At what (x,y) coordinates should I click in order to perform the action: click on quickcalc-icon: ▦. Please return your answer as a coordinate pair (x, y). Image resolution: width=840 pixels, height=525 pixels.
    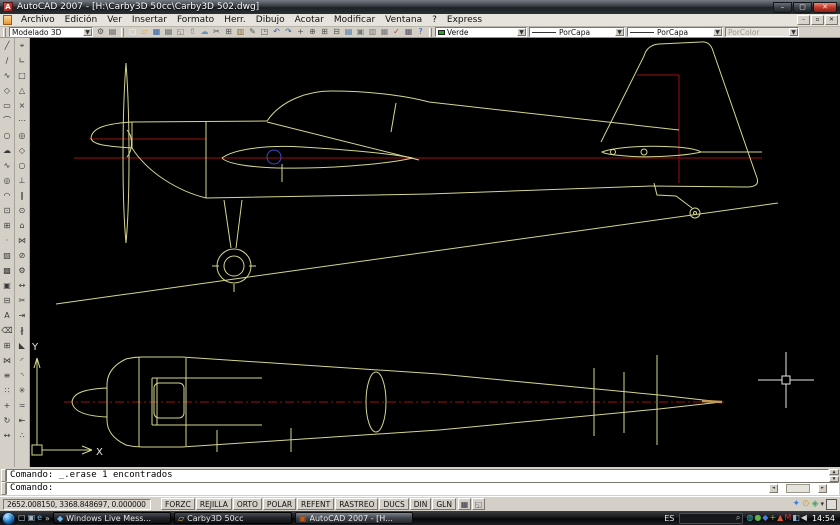
    Looking at the image, I should click on (408, 32).